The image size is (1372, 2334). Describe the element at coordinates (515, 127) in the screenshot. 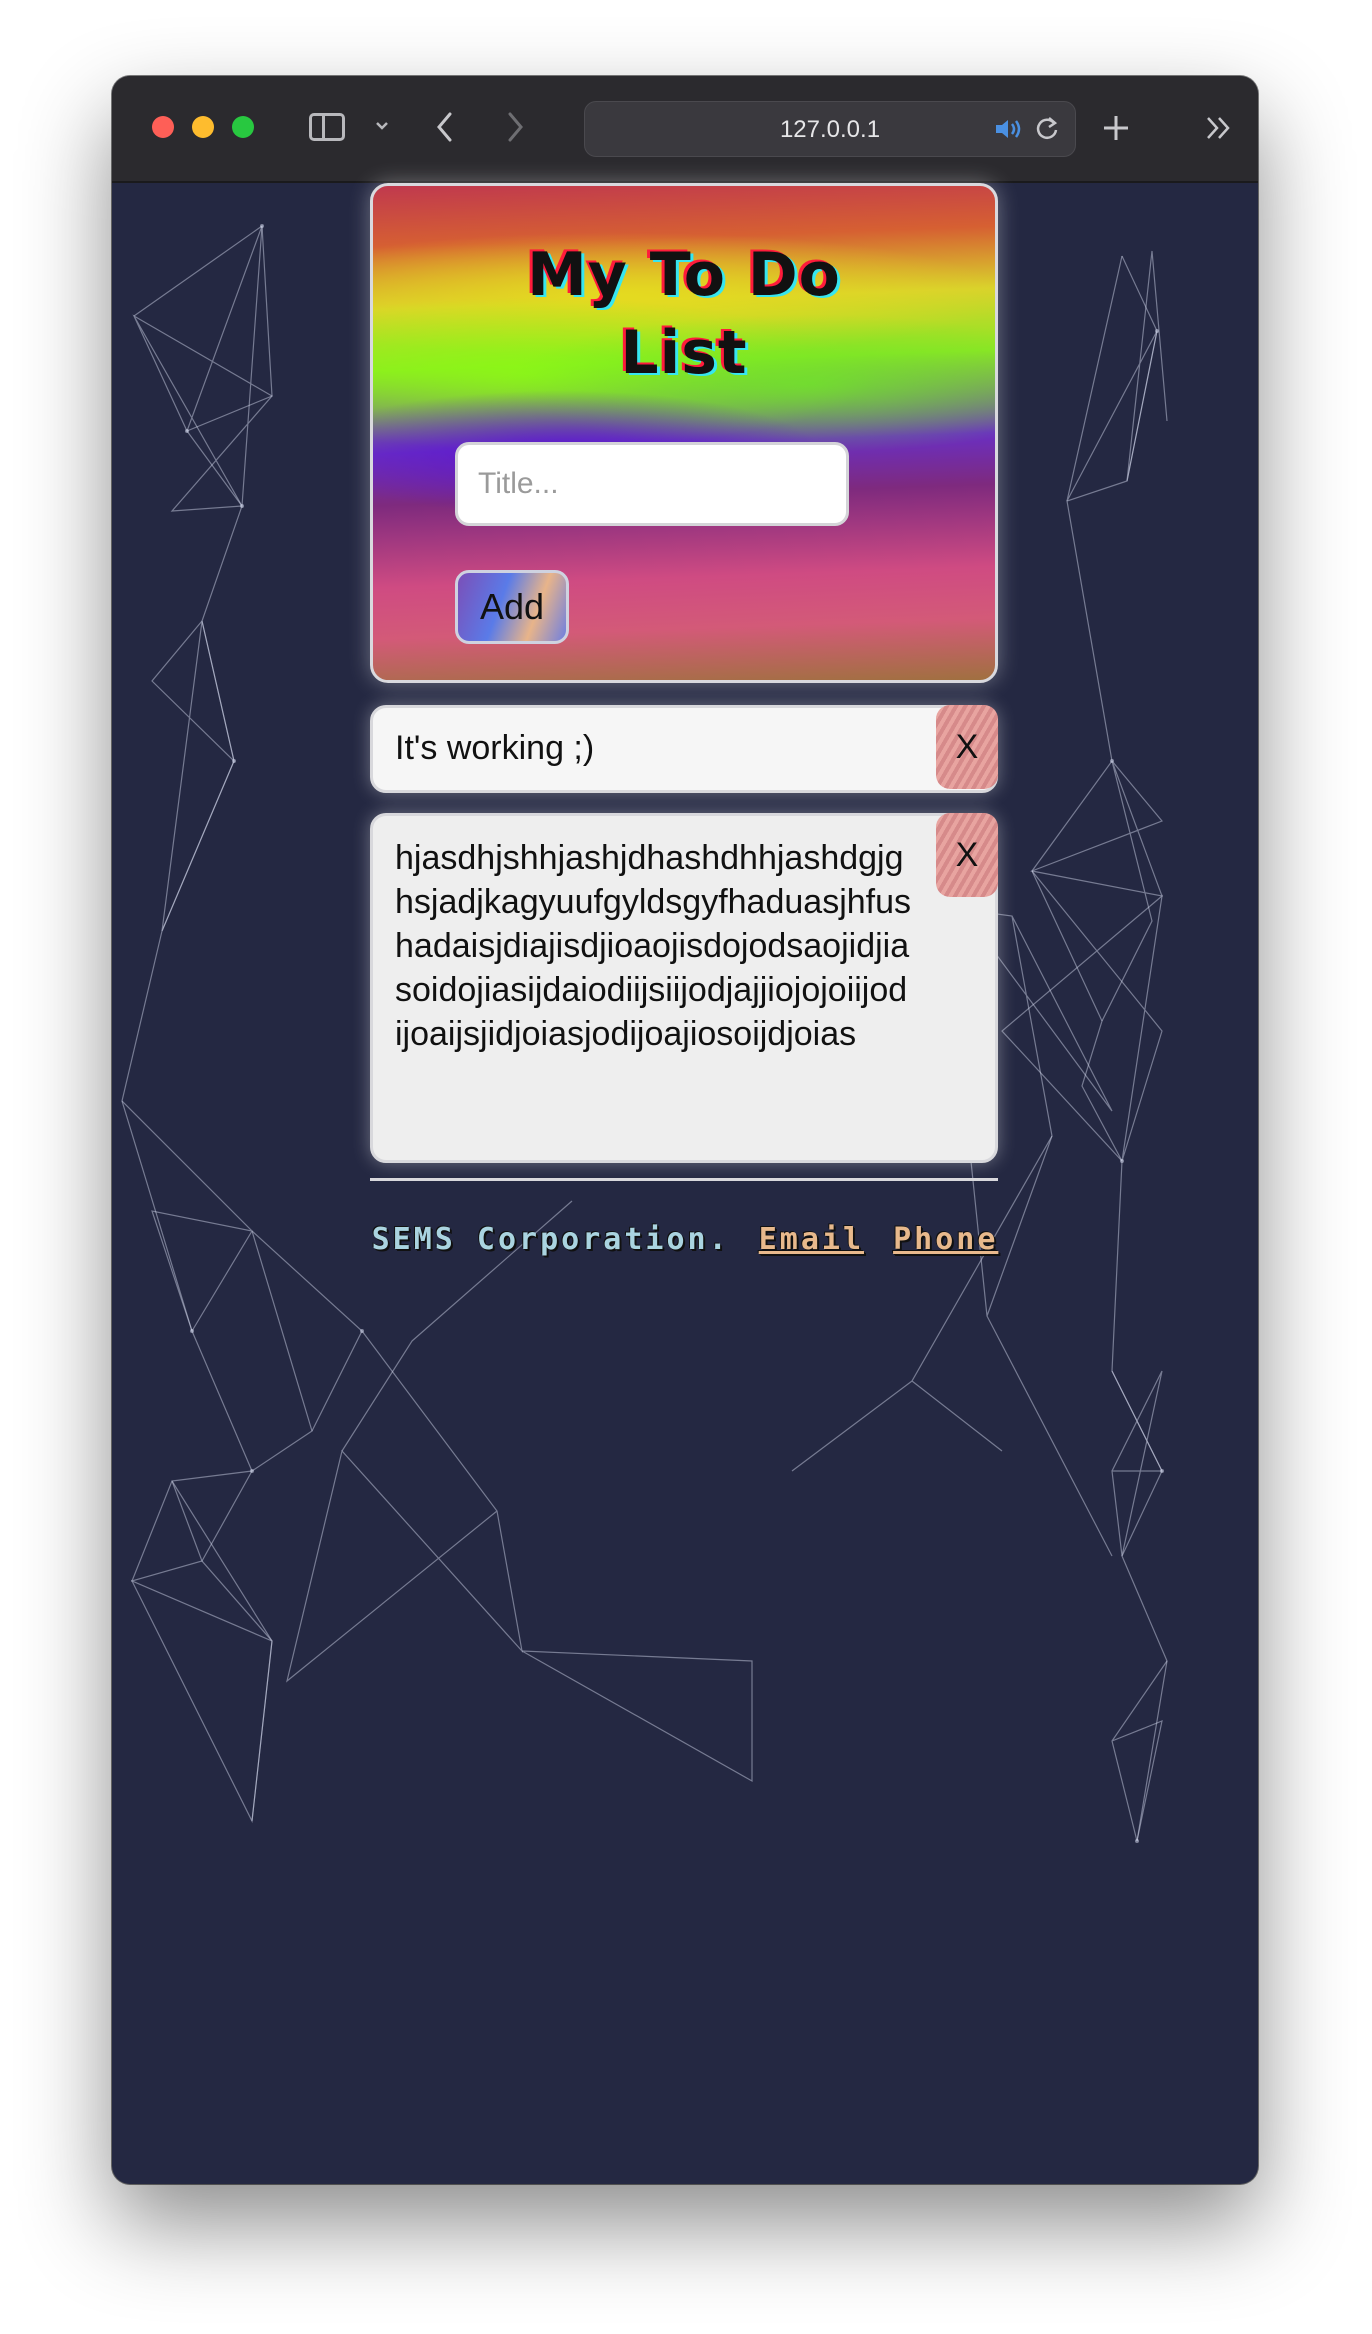

I see `forward-icon` at that location.